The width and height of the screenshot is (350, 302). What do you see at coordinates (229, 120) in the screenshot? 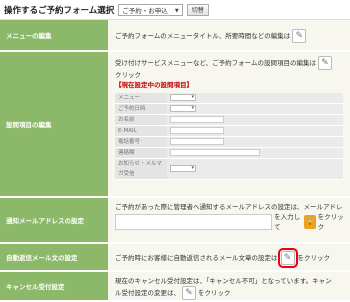
I see `table-row: お名前` at bounding box center [229, 120].